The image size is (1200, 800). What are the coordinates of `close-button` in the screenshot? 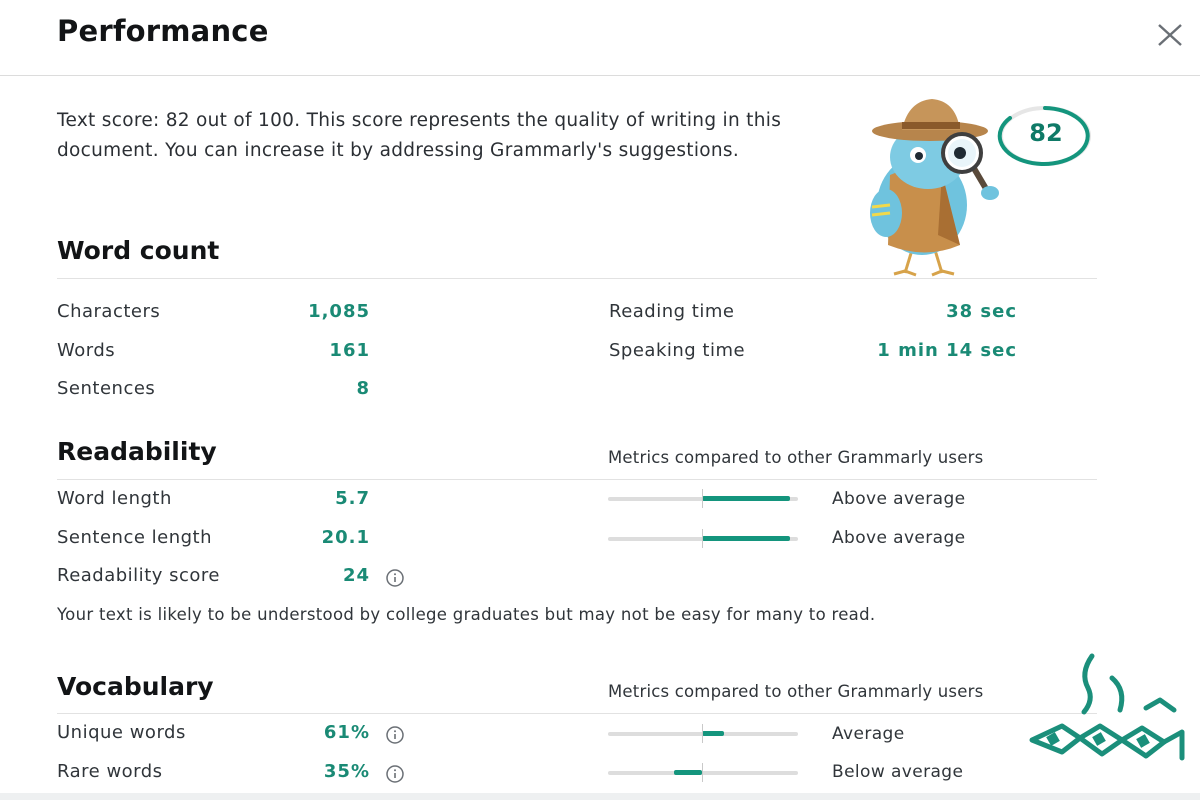 It's located at (1170, 35).